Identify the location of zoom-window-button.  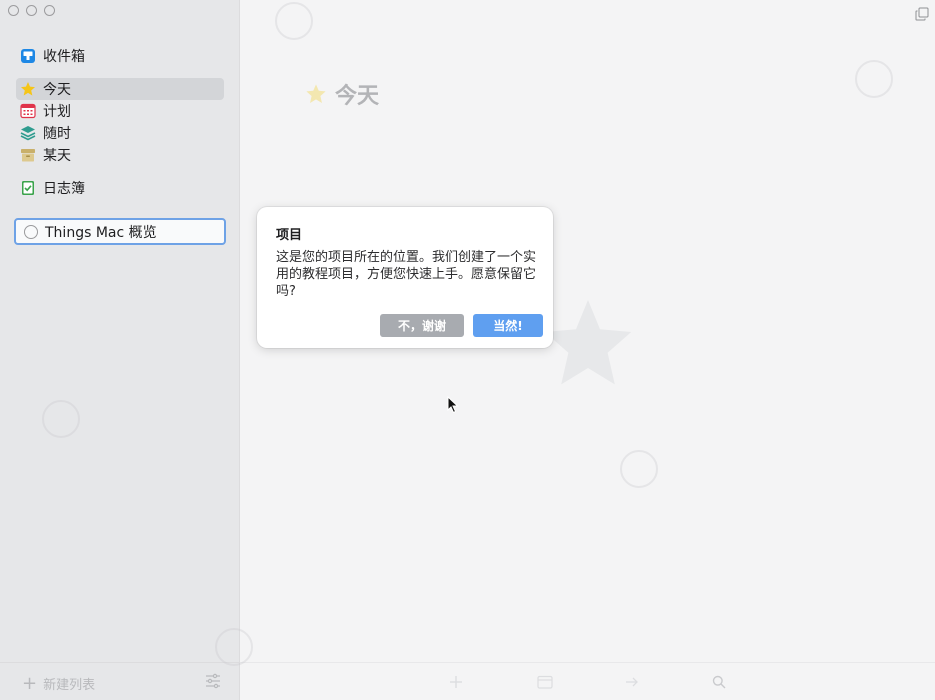
(49, 10).